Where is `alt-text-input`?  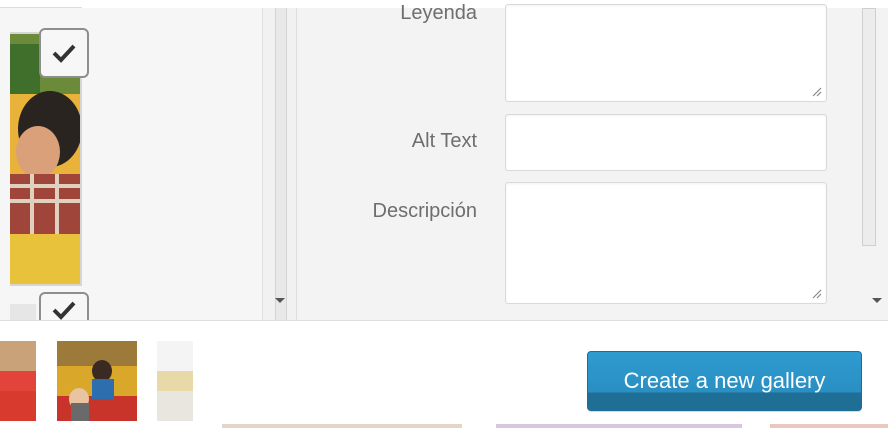 alt-text-input is located at coordinates (666, 142).